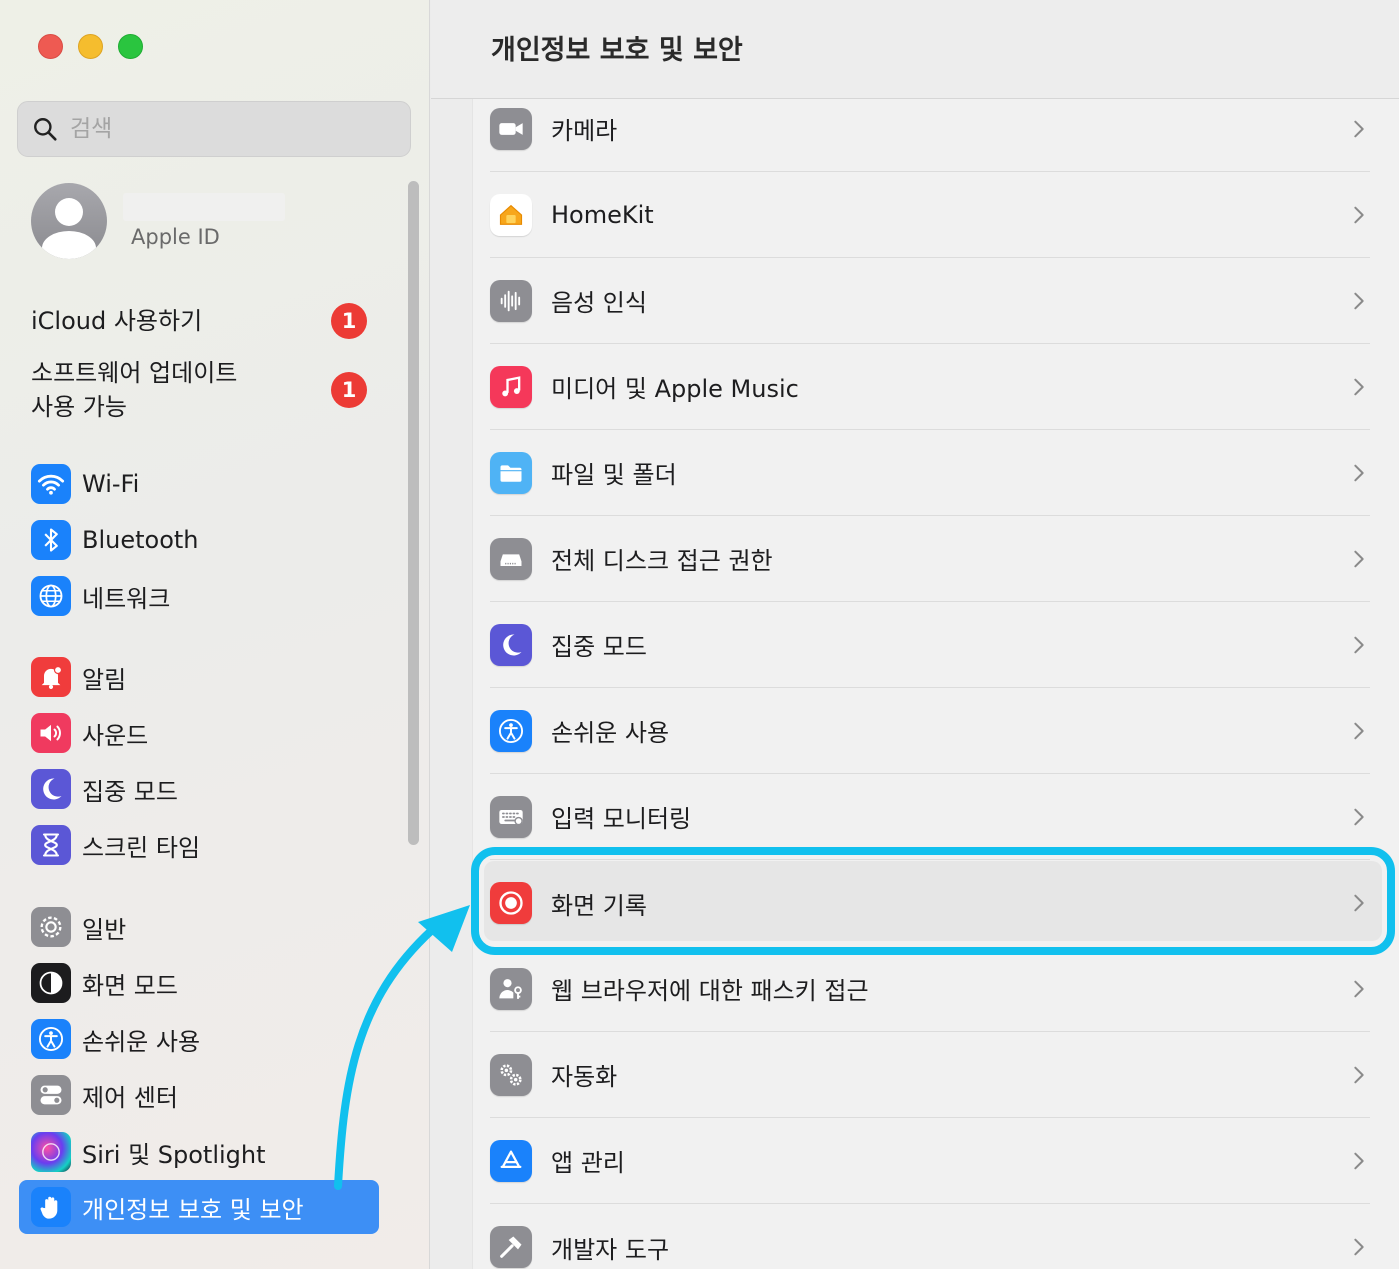  I want to click on bluetooth-icon, so click(51, 540).